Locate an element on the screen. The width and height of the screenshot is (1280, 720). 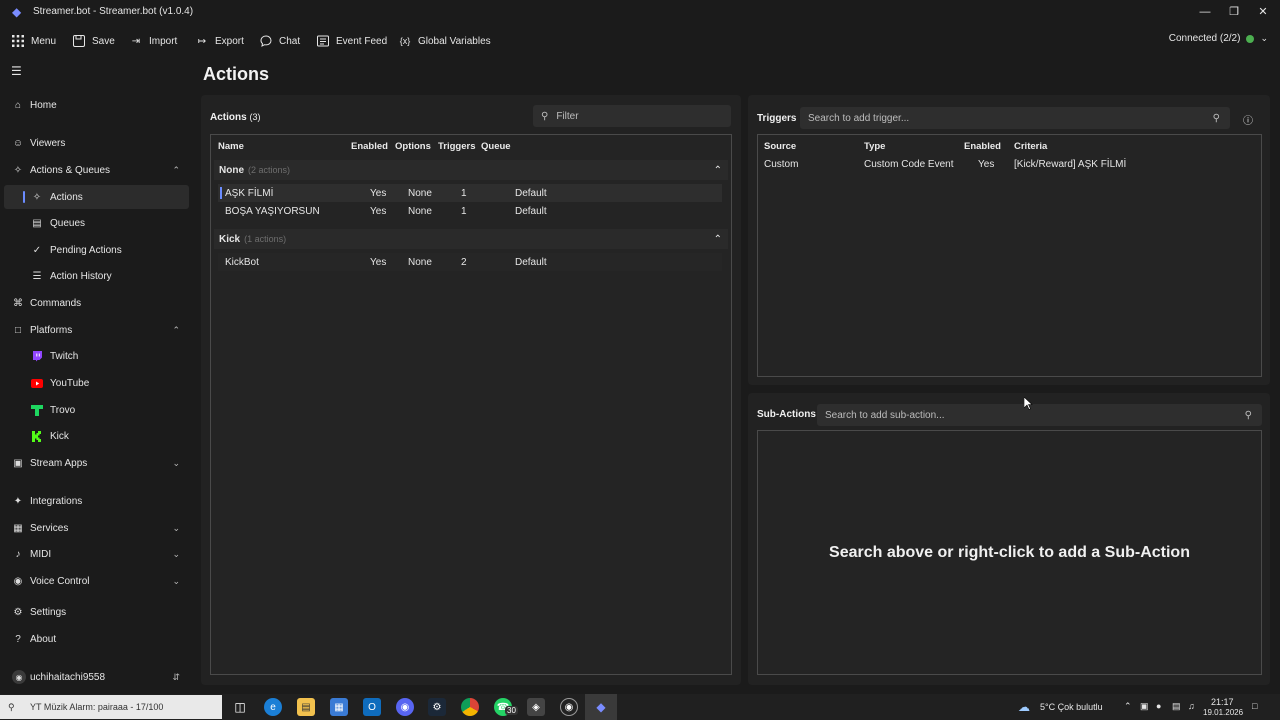
export-label: Export is located at coordinates (229, 41).